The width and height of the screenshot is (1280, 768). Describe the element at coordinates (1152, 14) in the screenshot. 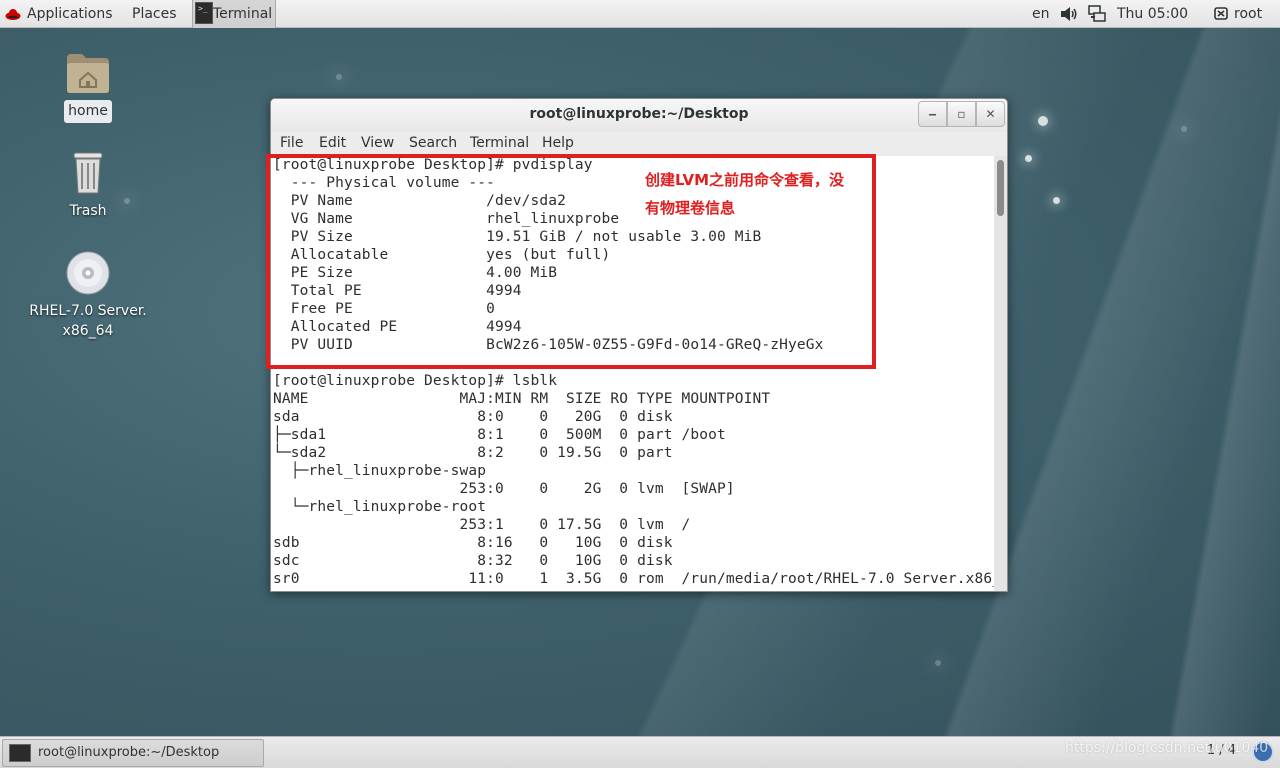

I see `clock: Thu 05:00` at that location.